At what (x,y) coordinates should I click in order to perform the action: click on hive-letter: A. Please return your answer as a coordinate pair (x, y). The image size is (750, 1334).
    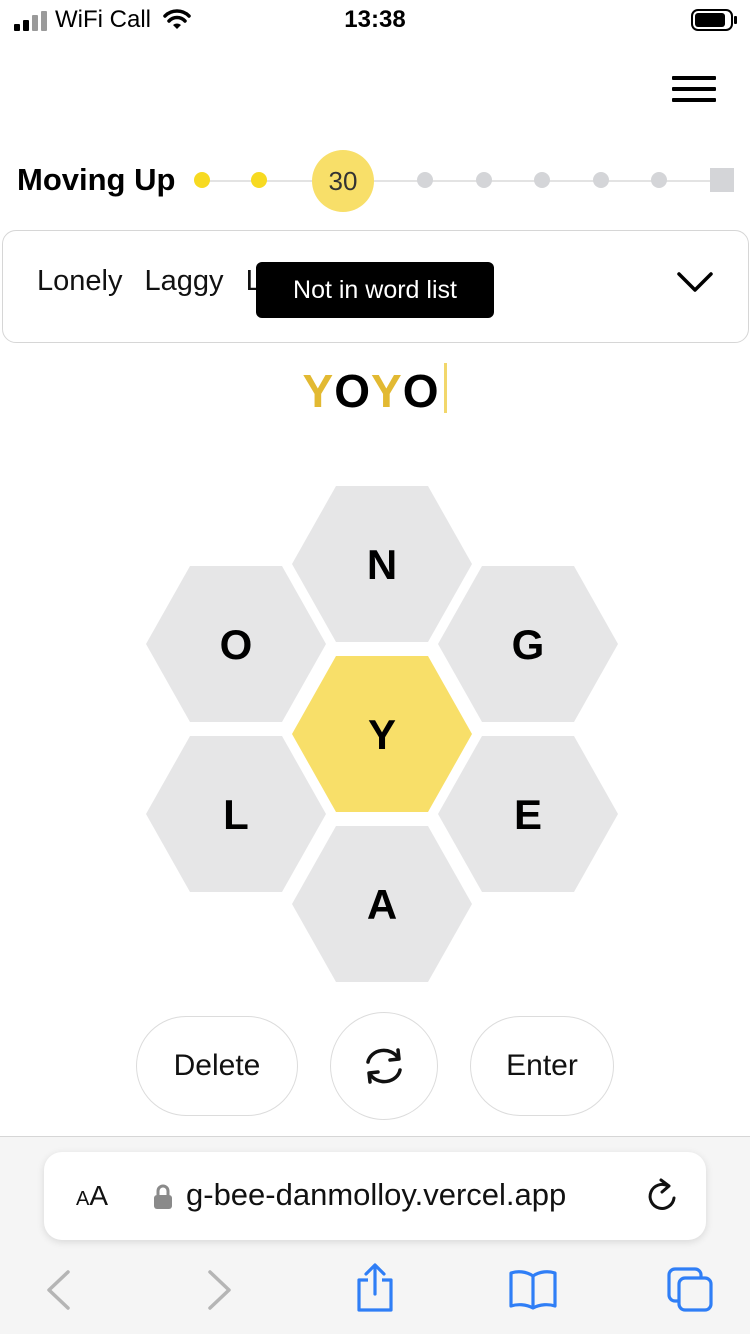
    Looking at the image, I should click on (382, 904).